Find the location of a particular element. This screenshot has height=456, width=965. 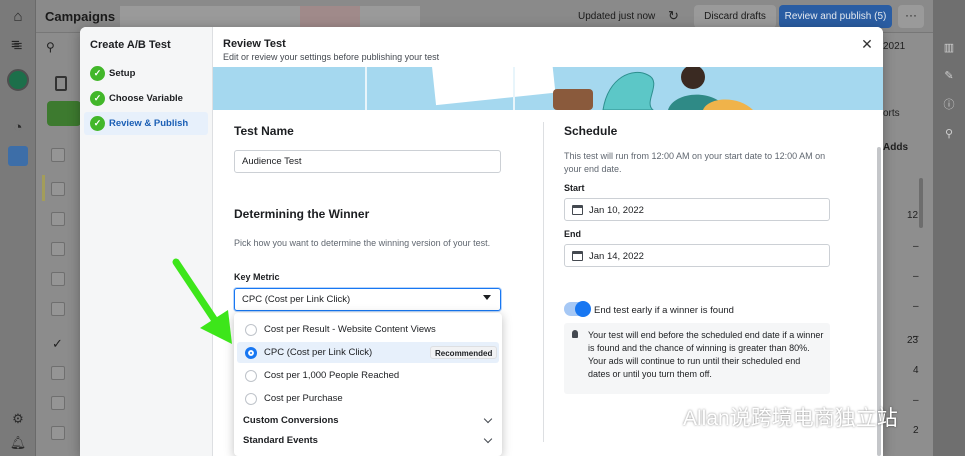

reports-button: orts is located at coordinates (891, 113).